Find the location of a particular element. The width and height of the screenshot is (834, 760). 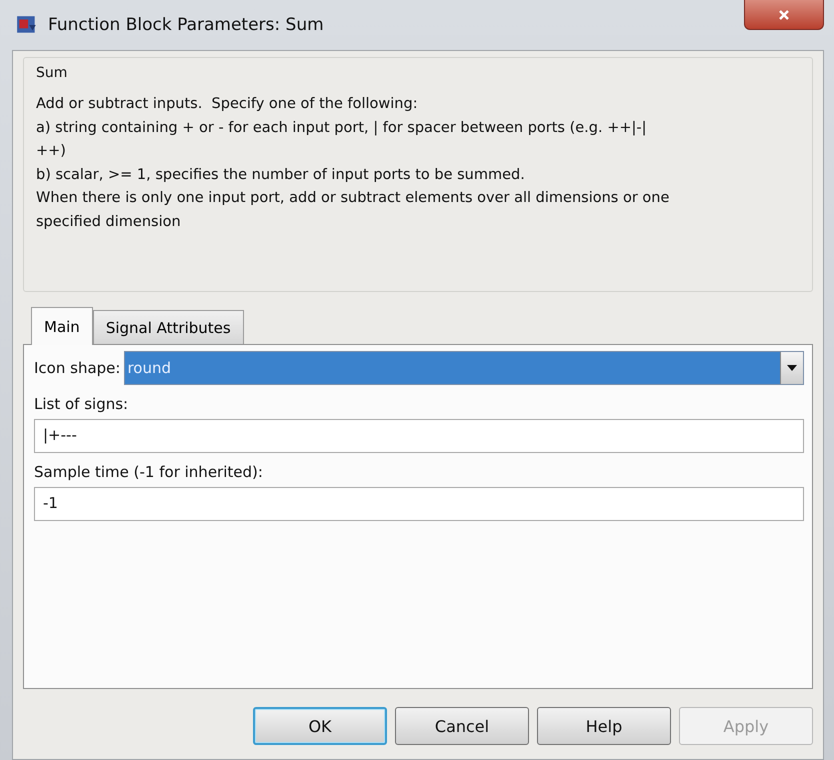

input-field: -1 is located at coordinates (419, 504).